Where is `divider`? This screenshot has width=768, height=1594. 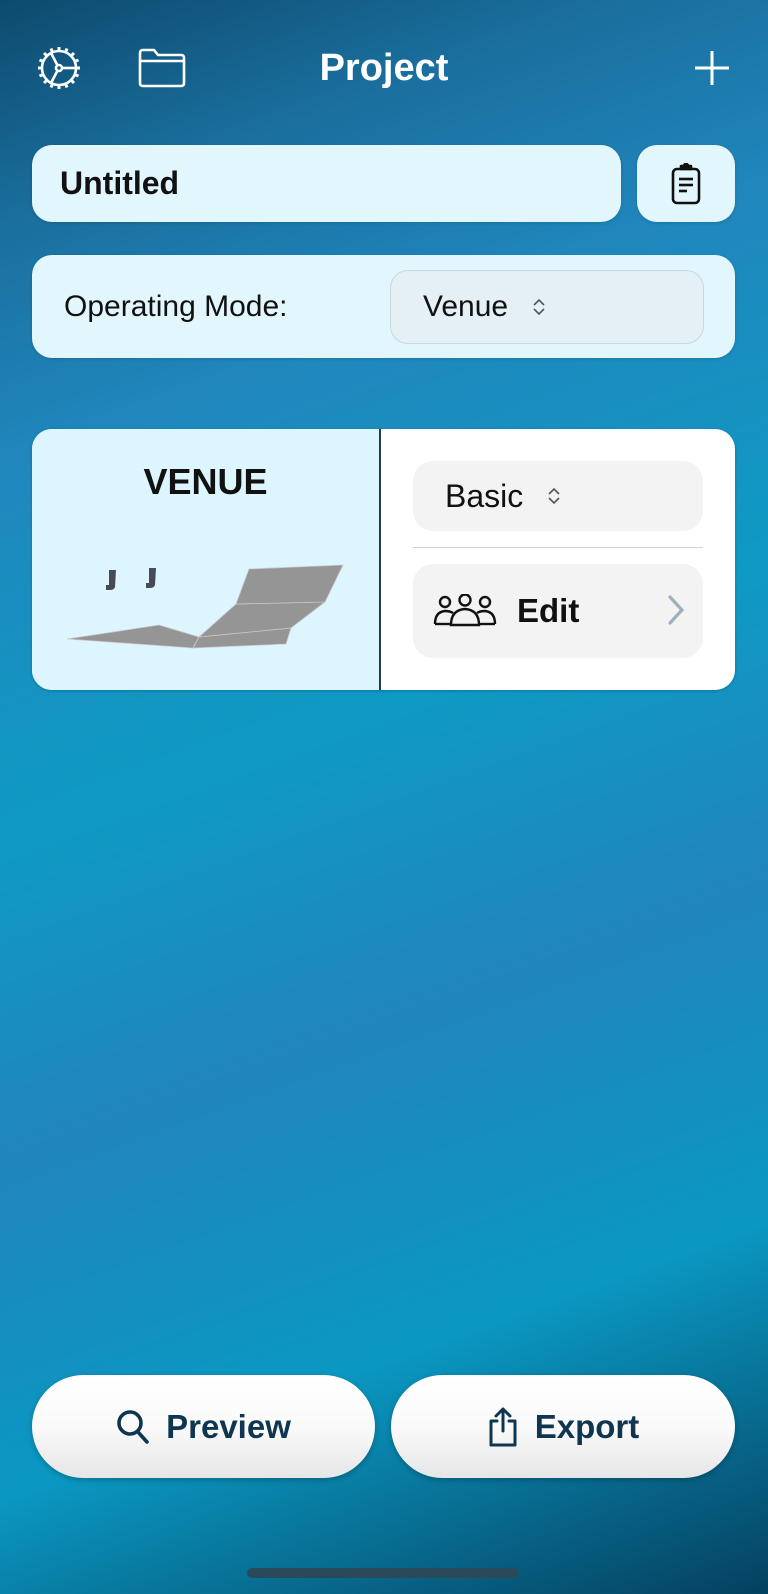
divider is located at coordinates (558, 547).